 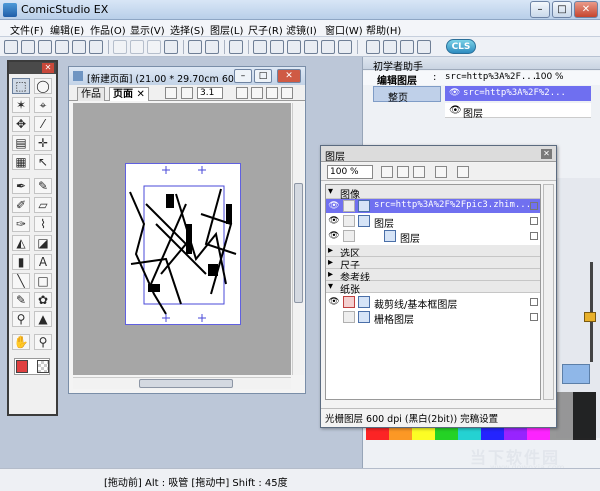 I want to click on zoom-icon: ⚲, so click(x=43, y=342).